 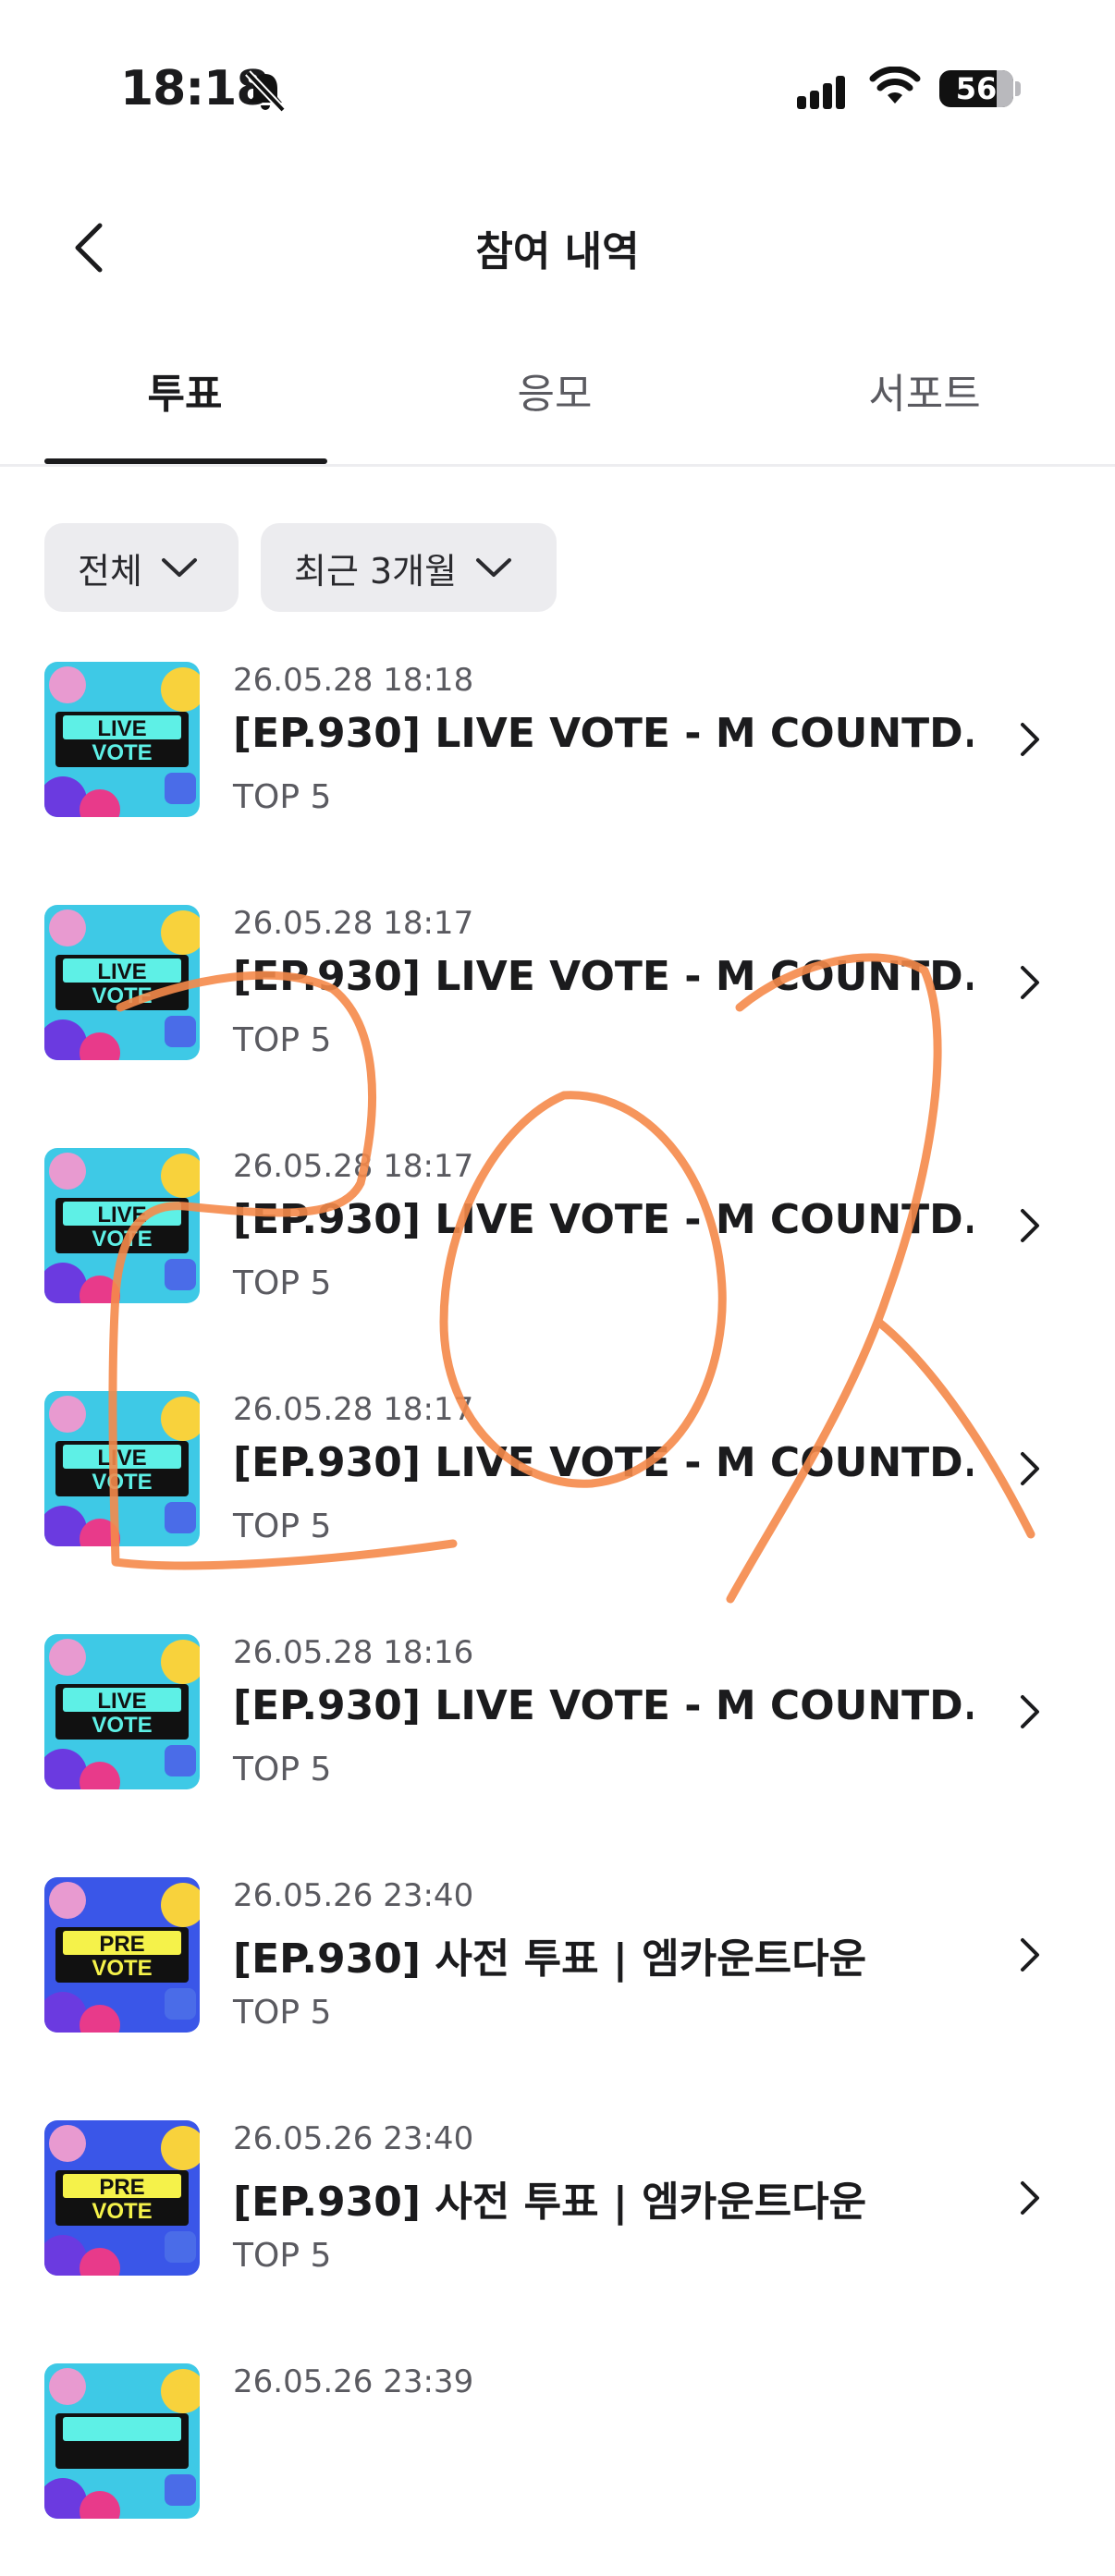 What do you see at coordinates (354, 1652) in the screenshot?
I see `item-date: 26.05.28 18:16` at bounding box center [354, 1652].